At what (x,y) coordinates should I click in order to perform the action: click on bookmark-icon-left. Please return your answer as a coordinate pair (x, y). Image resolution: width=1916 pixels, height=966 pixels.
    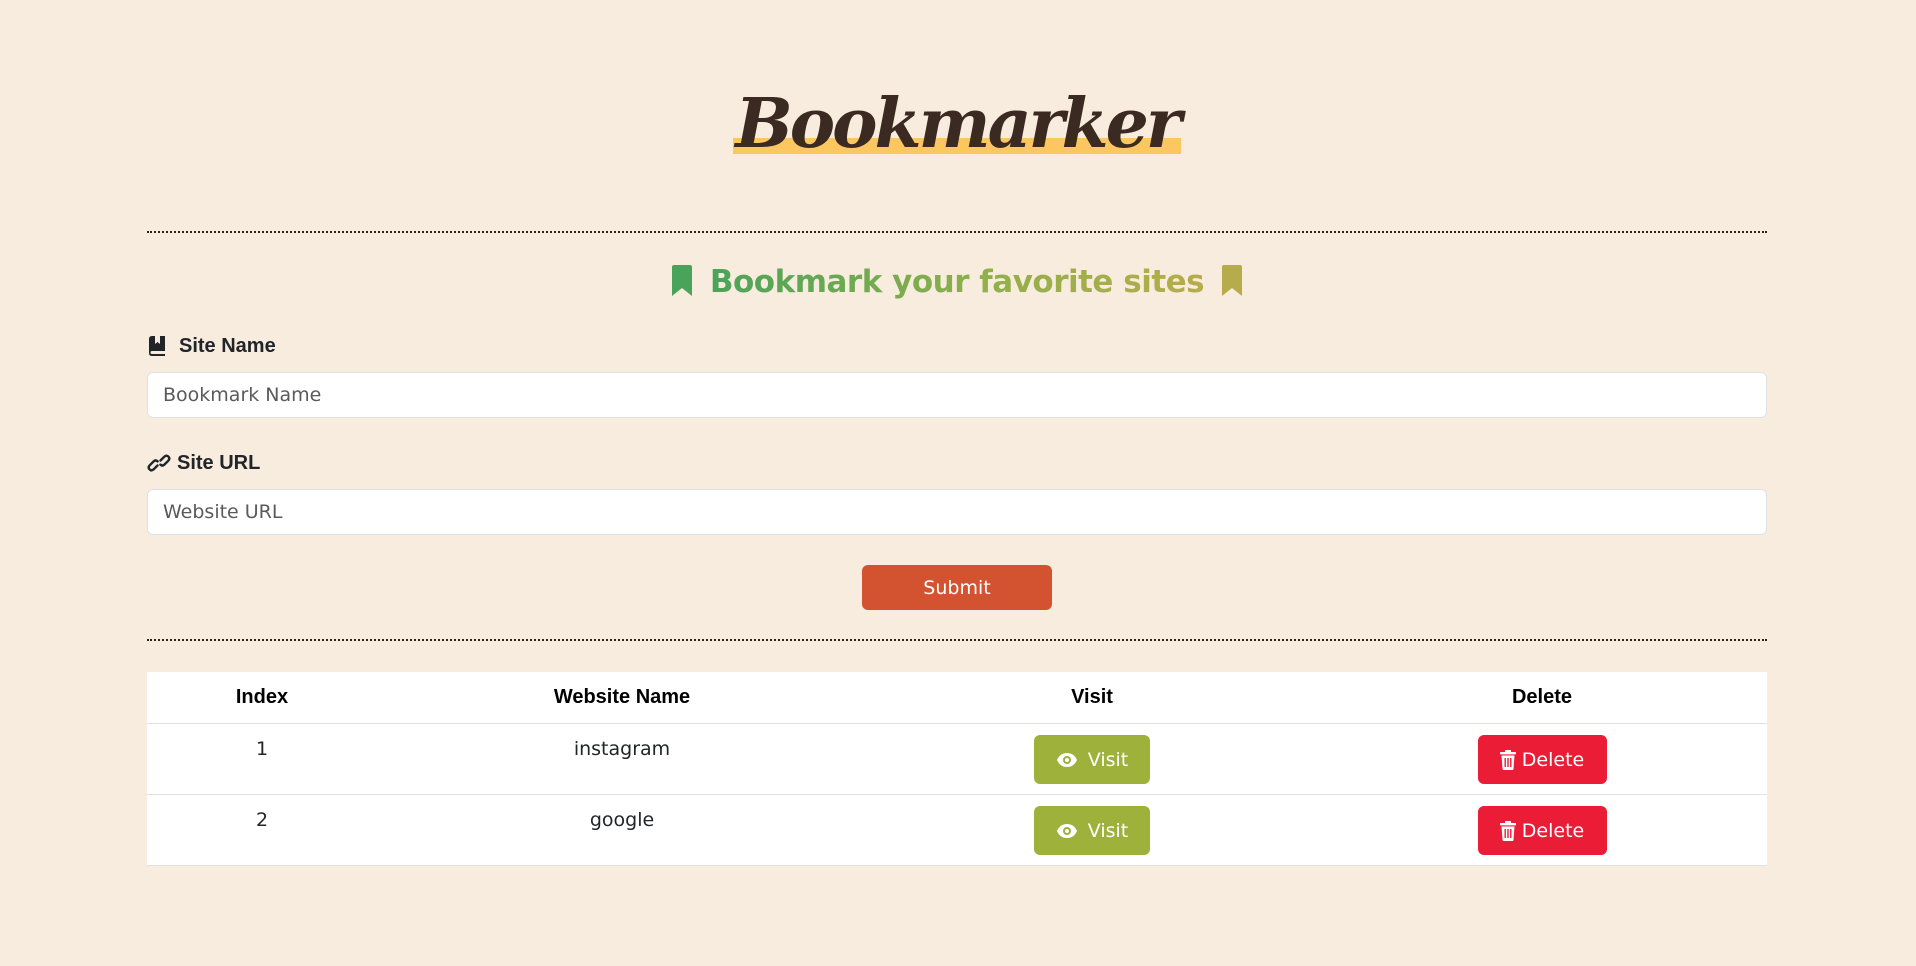
    Looking at the image, I should click on (682, 280).